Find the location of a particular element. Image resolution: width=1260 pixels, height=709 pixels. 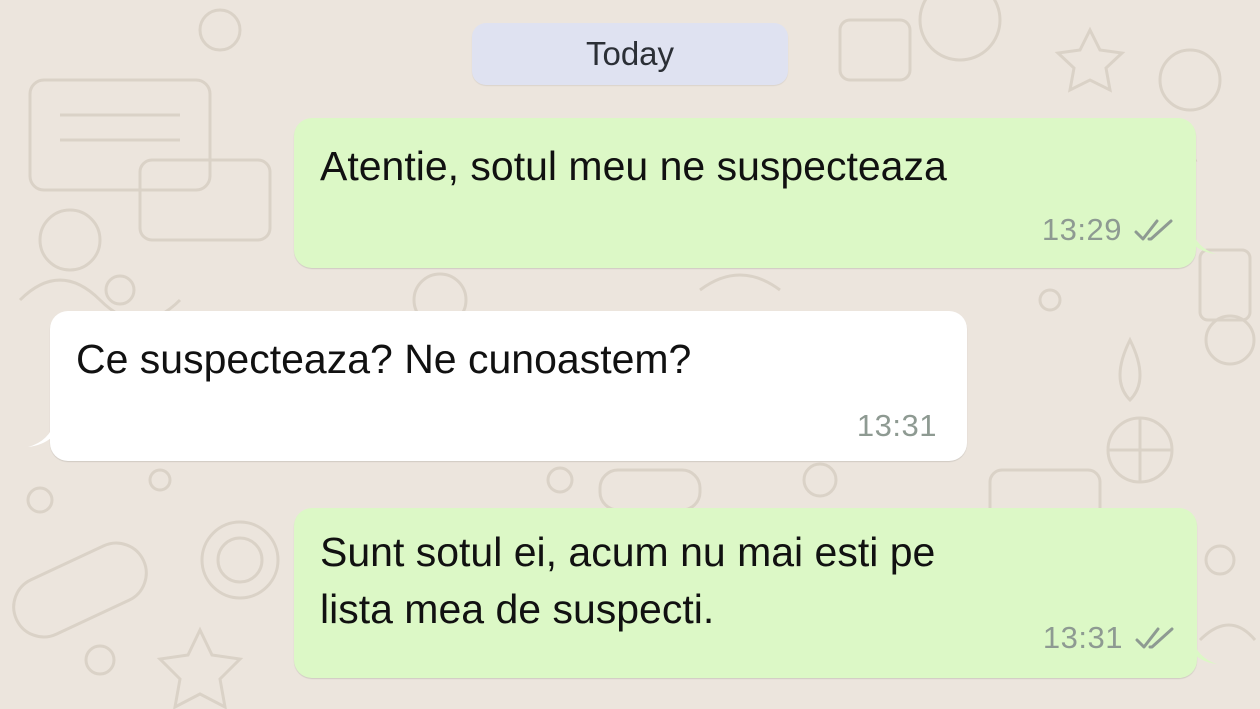

date-label: Today is located at coordinates (630, 53).